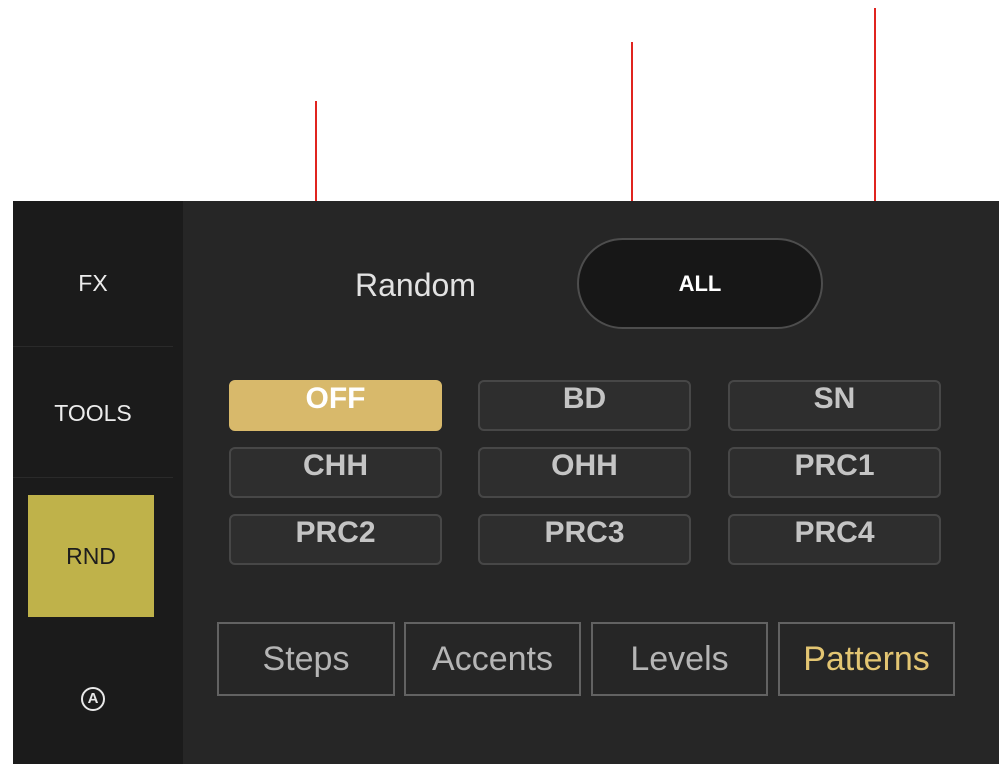  I want to click on sidebar-item-fx: FX, so click(93, 283).